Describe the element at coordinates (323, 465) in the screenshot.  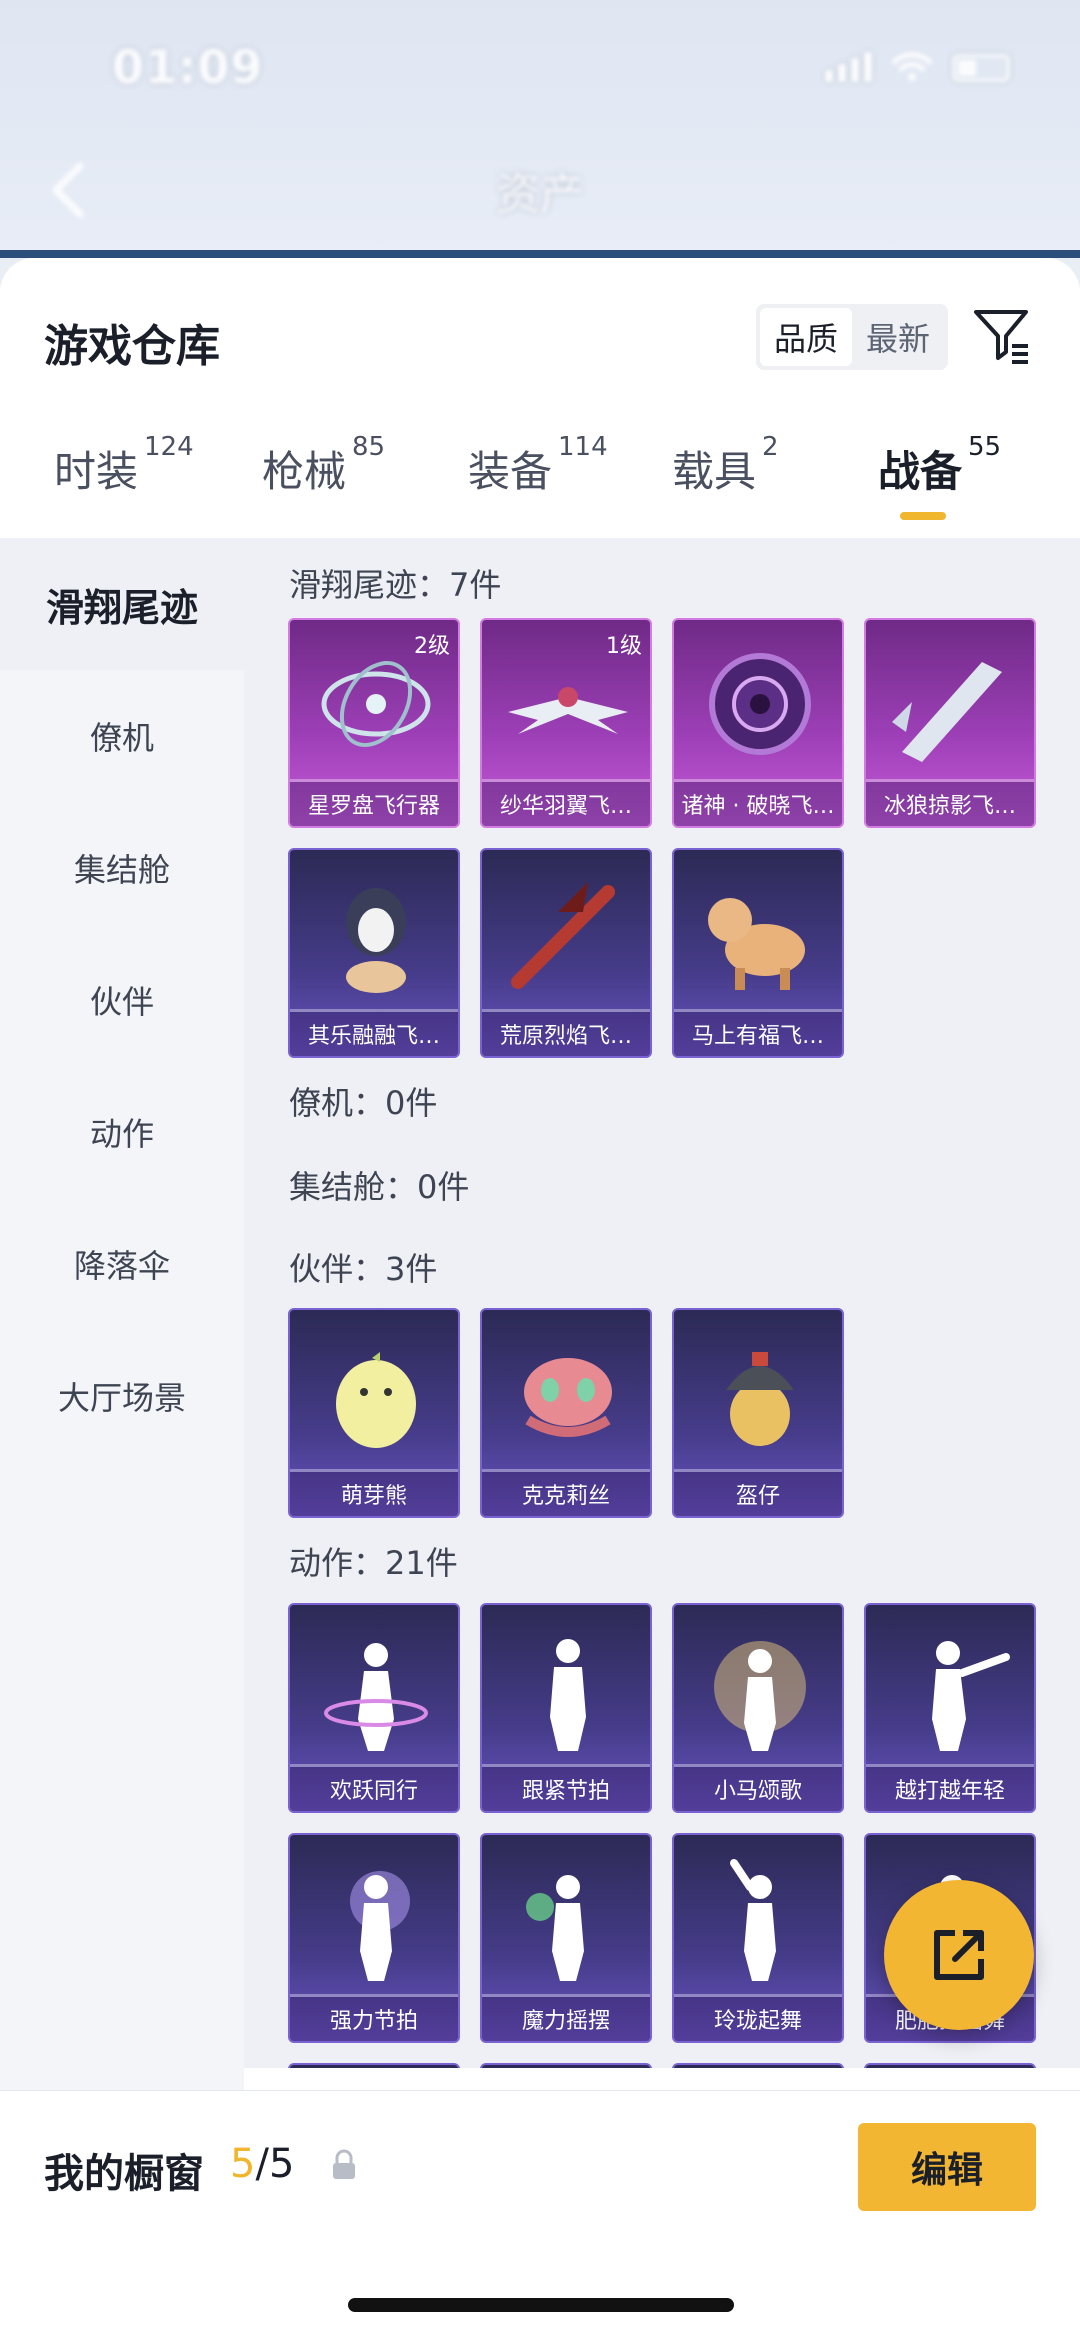
I see `tab-firearms: 枪械 85` at that location.